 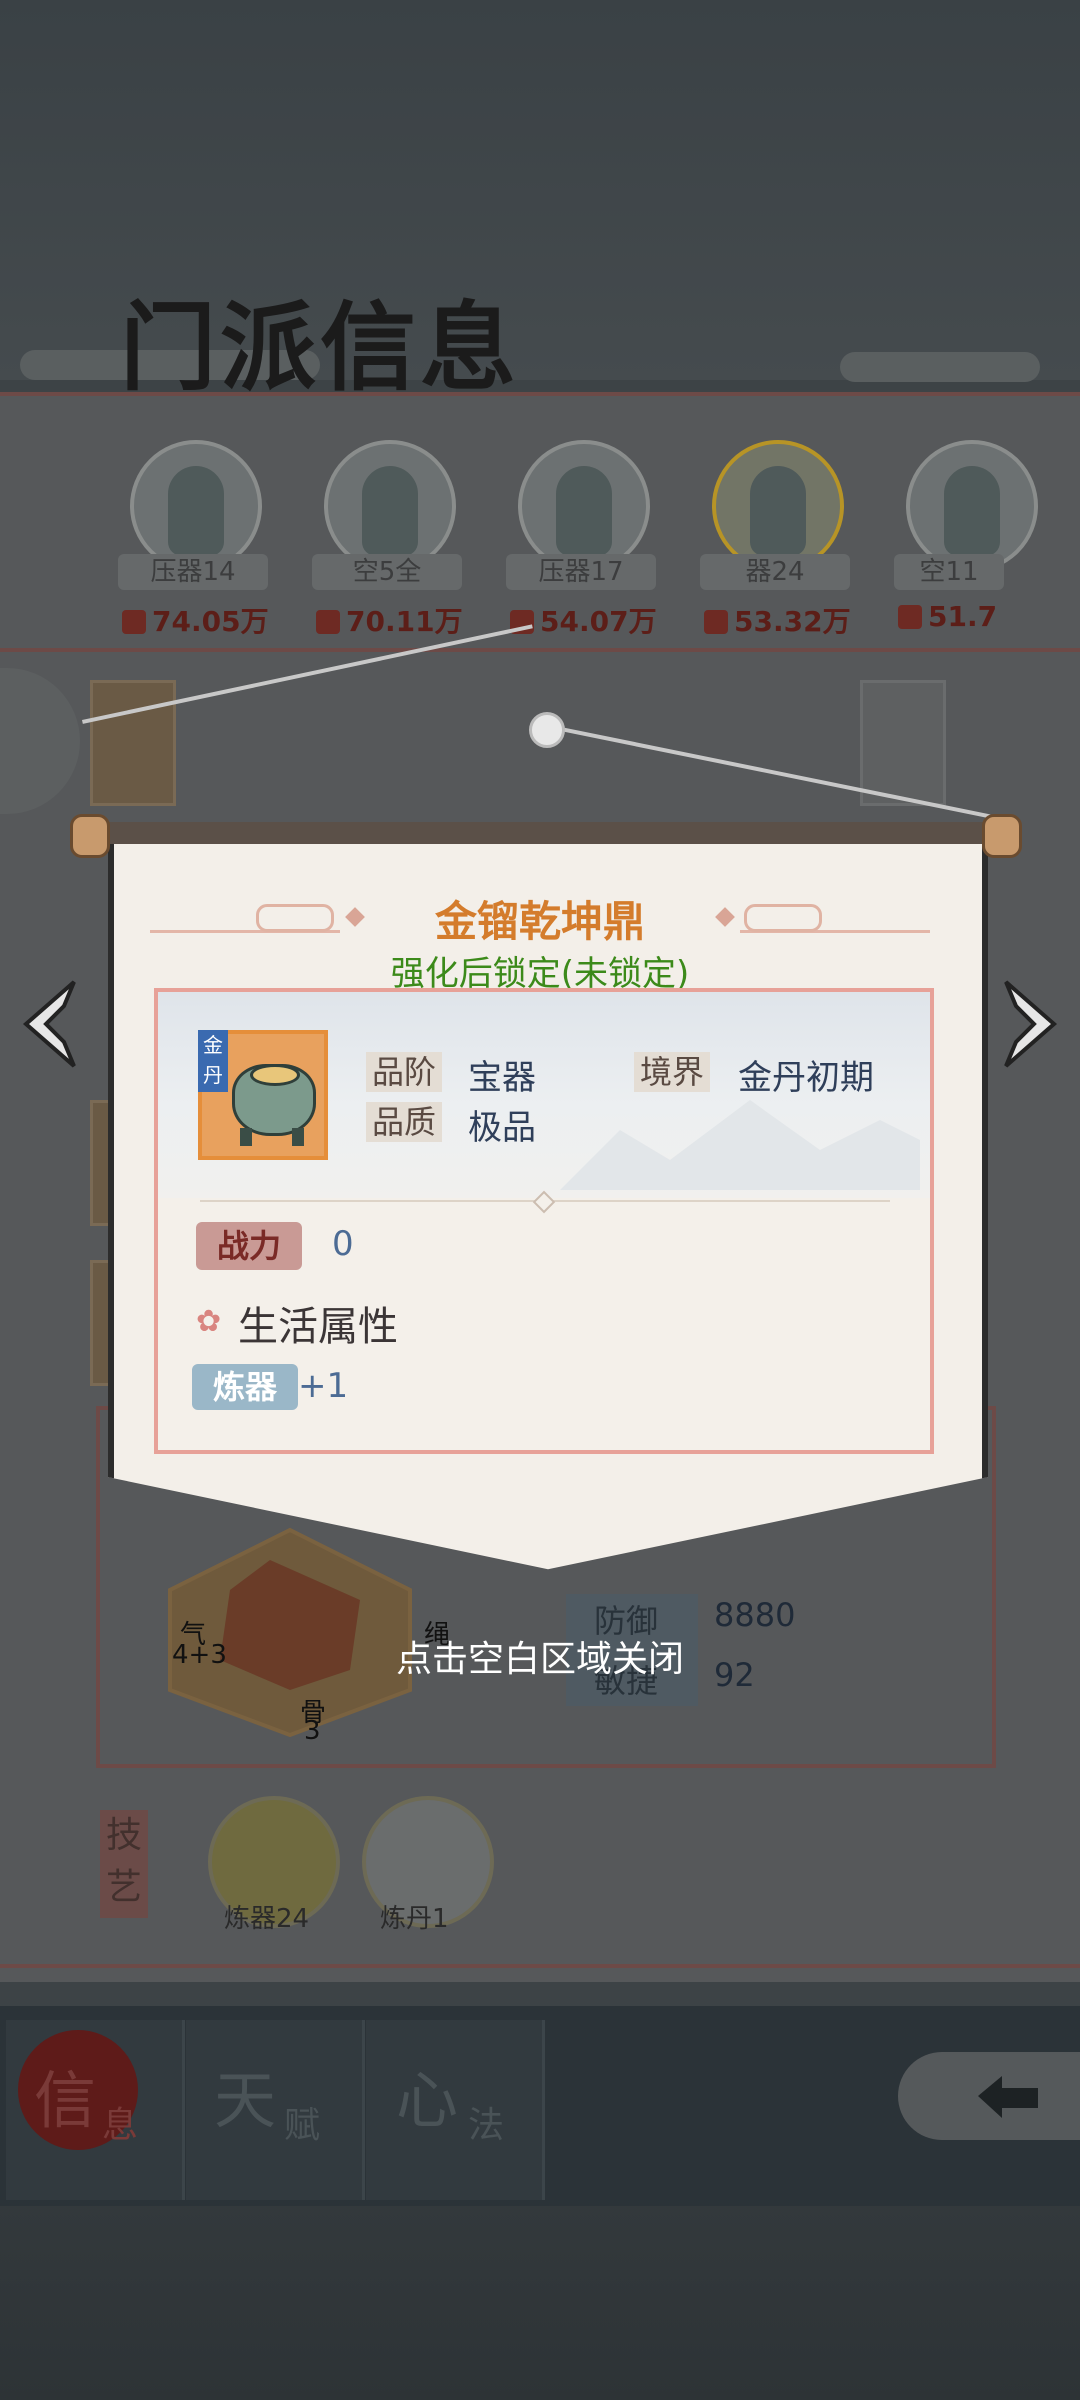 I want to click on tab-talent-main: 天, so click(x=245, y=2100).